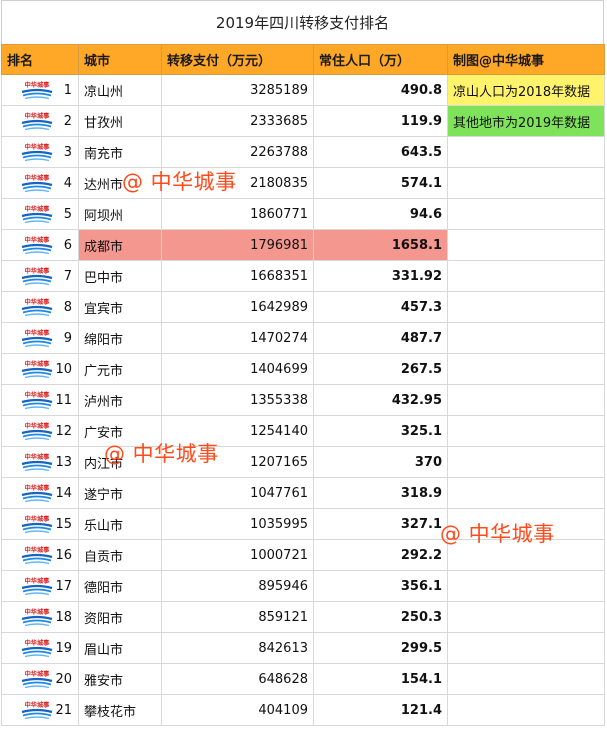  What do you see at coordinates (120, 462) in the screenshot?
I see `city-cell: 内江市` at bounding box center [120, 462].